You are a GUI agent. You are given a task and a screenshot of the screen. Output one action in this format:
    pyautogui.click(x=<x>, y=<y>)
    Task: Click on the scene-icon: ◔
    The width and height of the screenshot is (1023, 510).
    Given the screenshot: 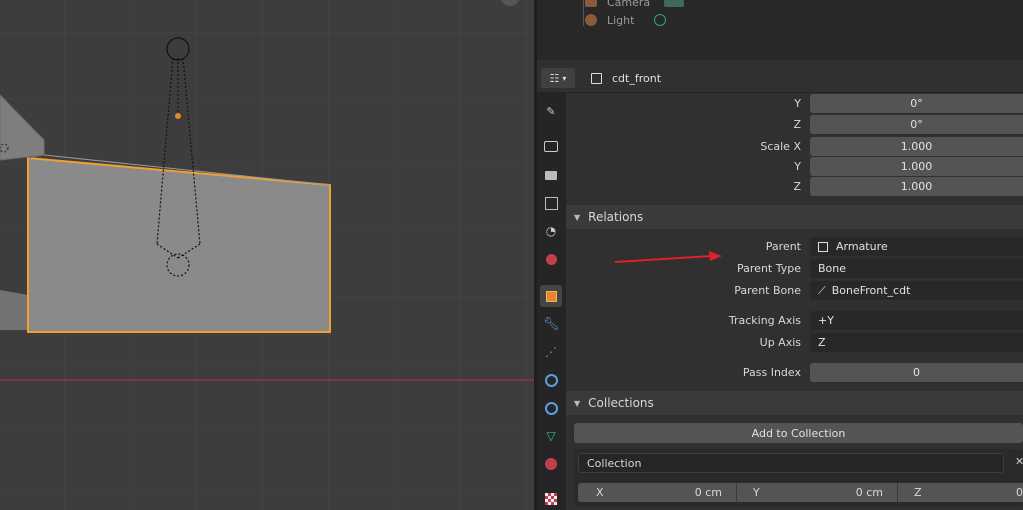 What is the action you would take?
    pyautogui.click(x=551, y=231)
    